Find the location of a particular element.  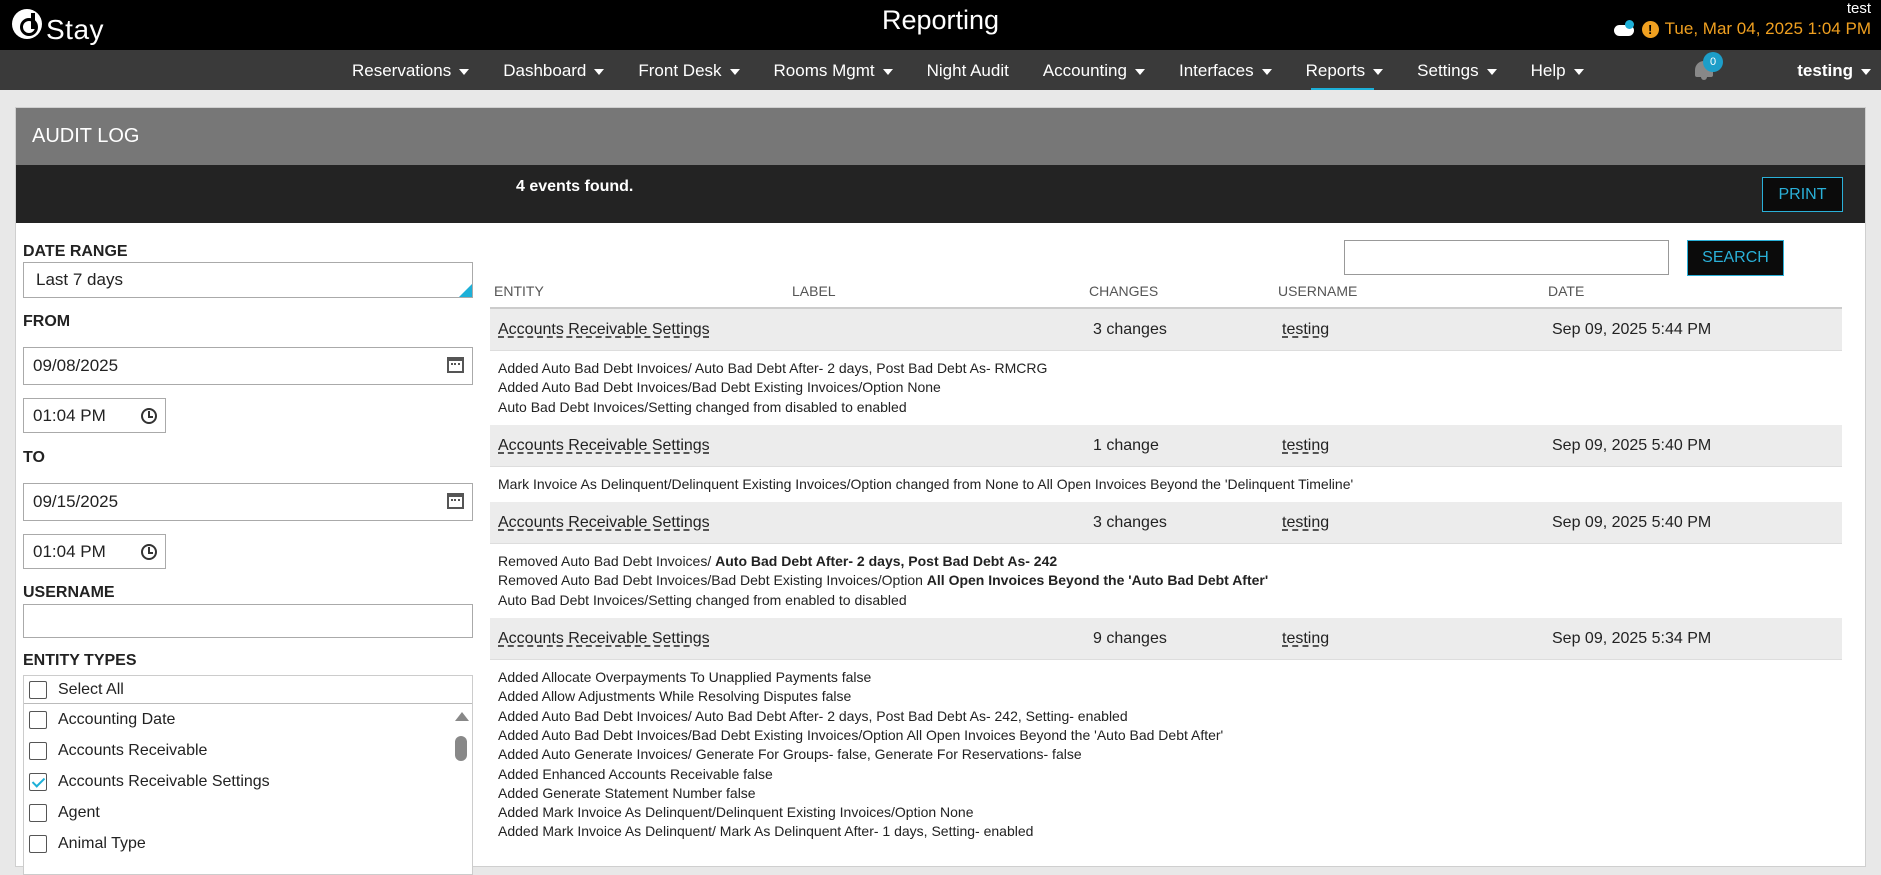

nav-item-settings: Settings is located at coordinates (1456, 70).